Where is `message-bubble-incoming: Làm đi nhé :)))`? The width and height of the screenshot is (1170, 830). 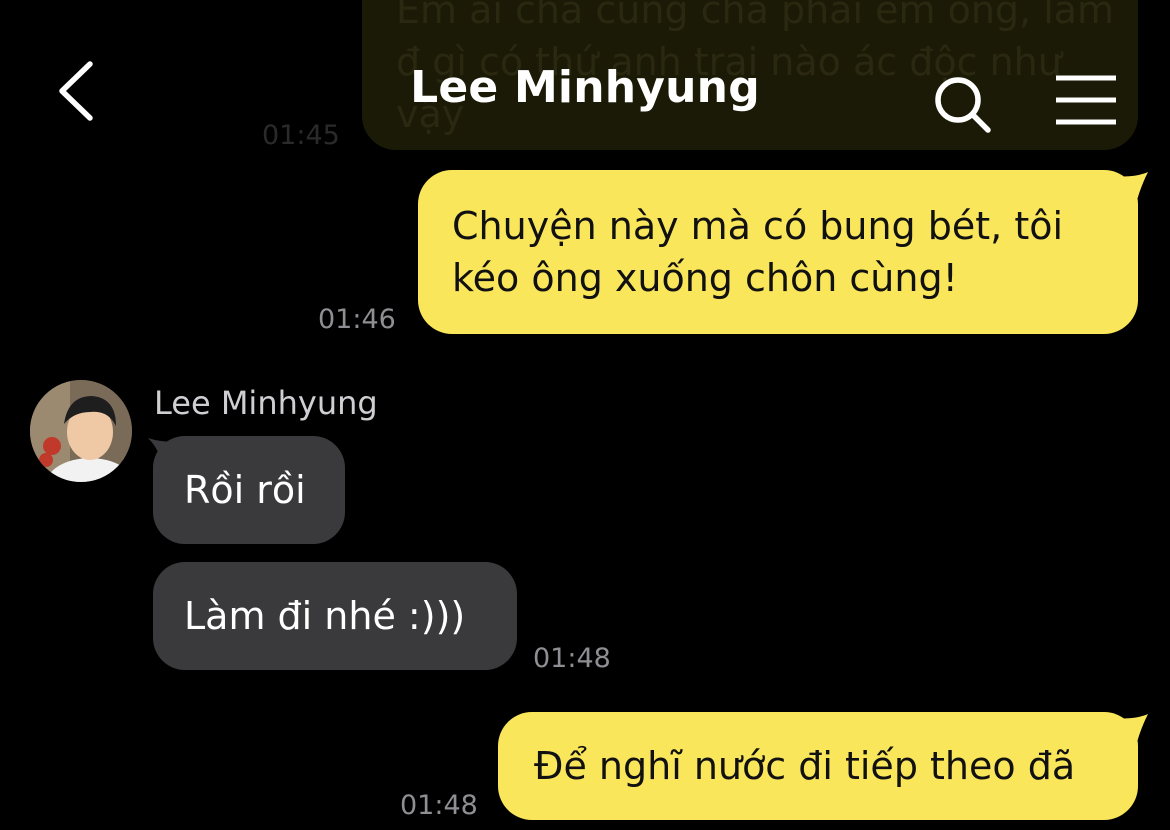 message-bubble-incoming: Làm đi nhé :))) is located at coordinates (335, 616).